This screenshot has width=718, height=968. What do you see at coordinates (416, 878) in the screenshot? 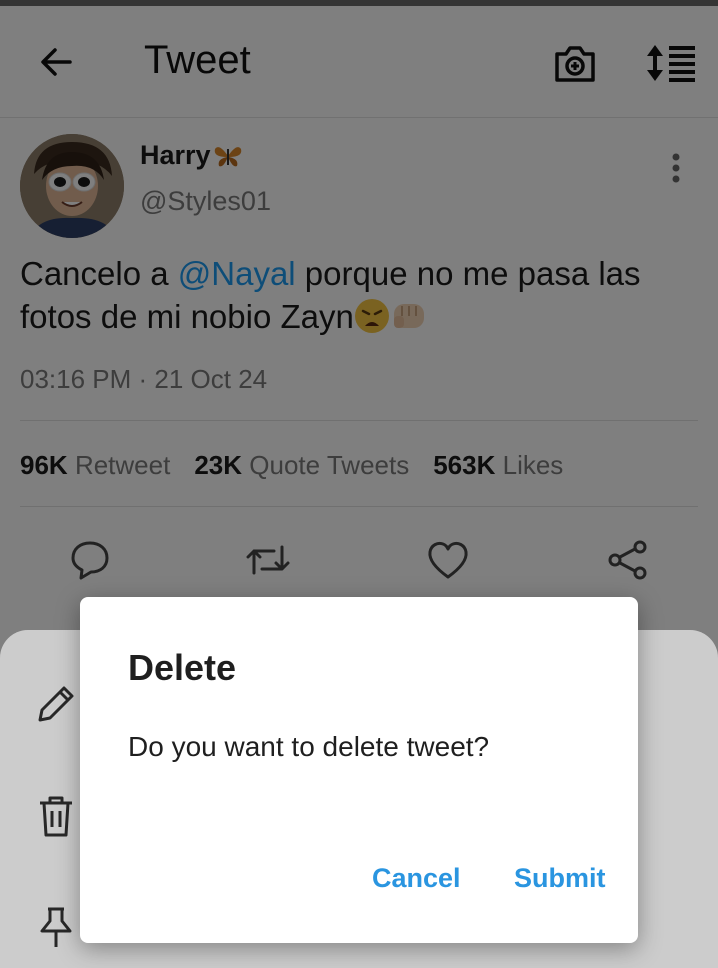
I see `cancel-button: Cancel` at bounding box center [416, 878].